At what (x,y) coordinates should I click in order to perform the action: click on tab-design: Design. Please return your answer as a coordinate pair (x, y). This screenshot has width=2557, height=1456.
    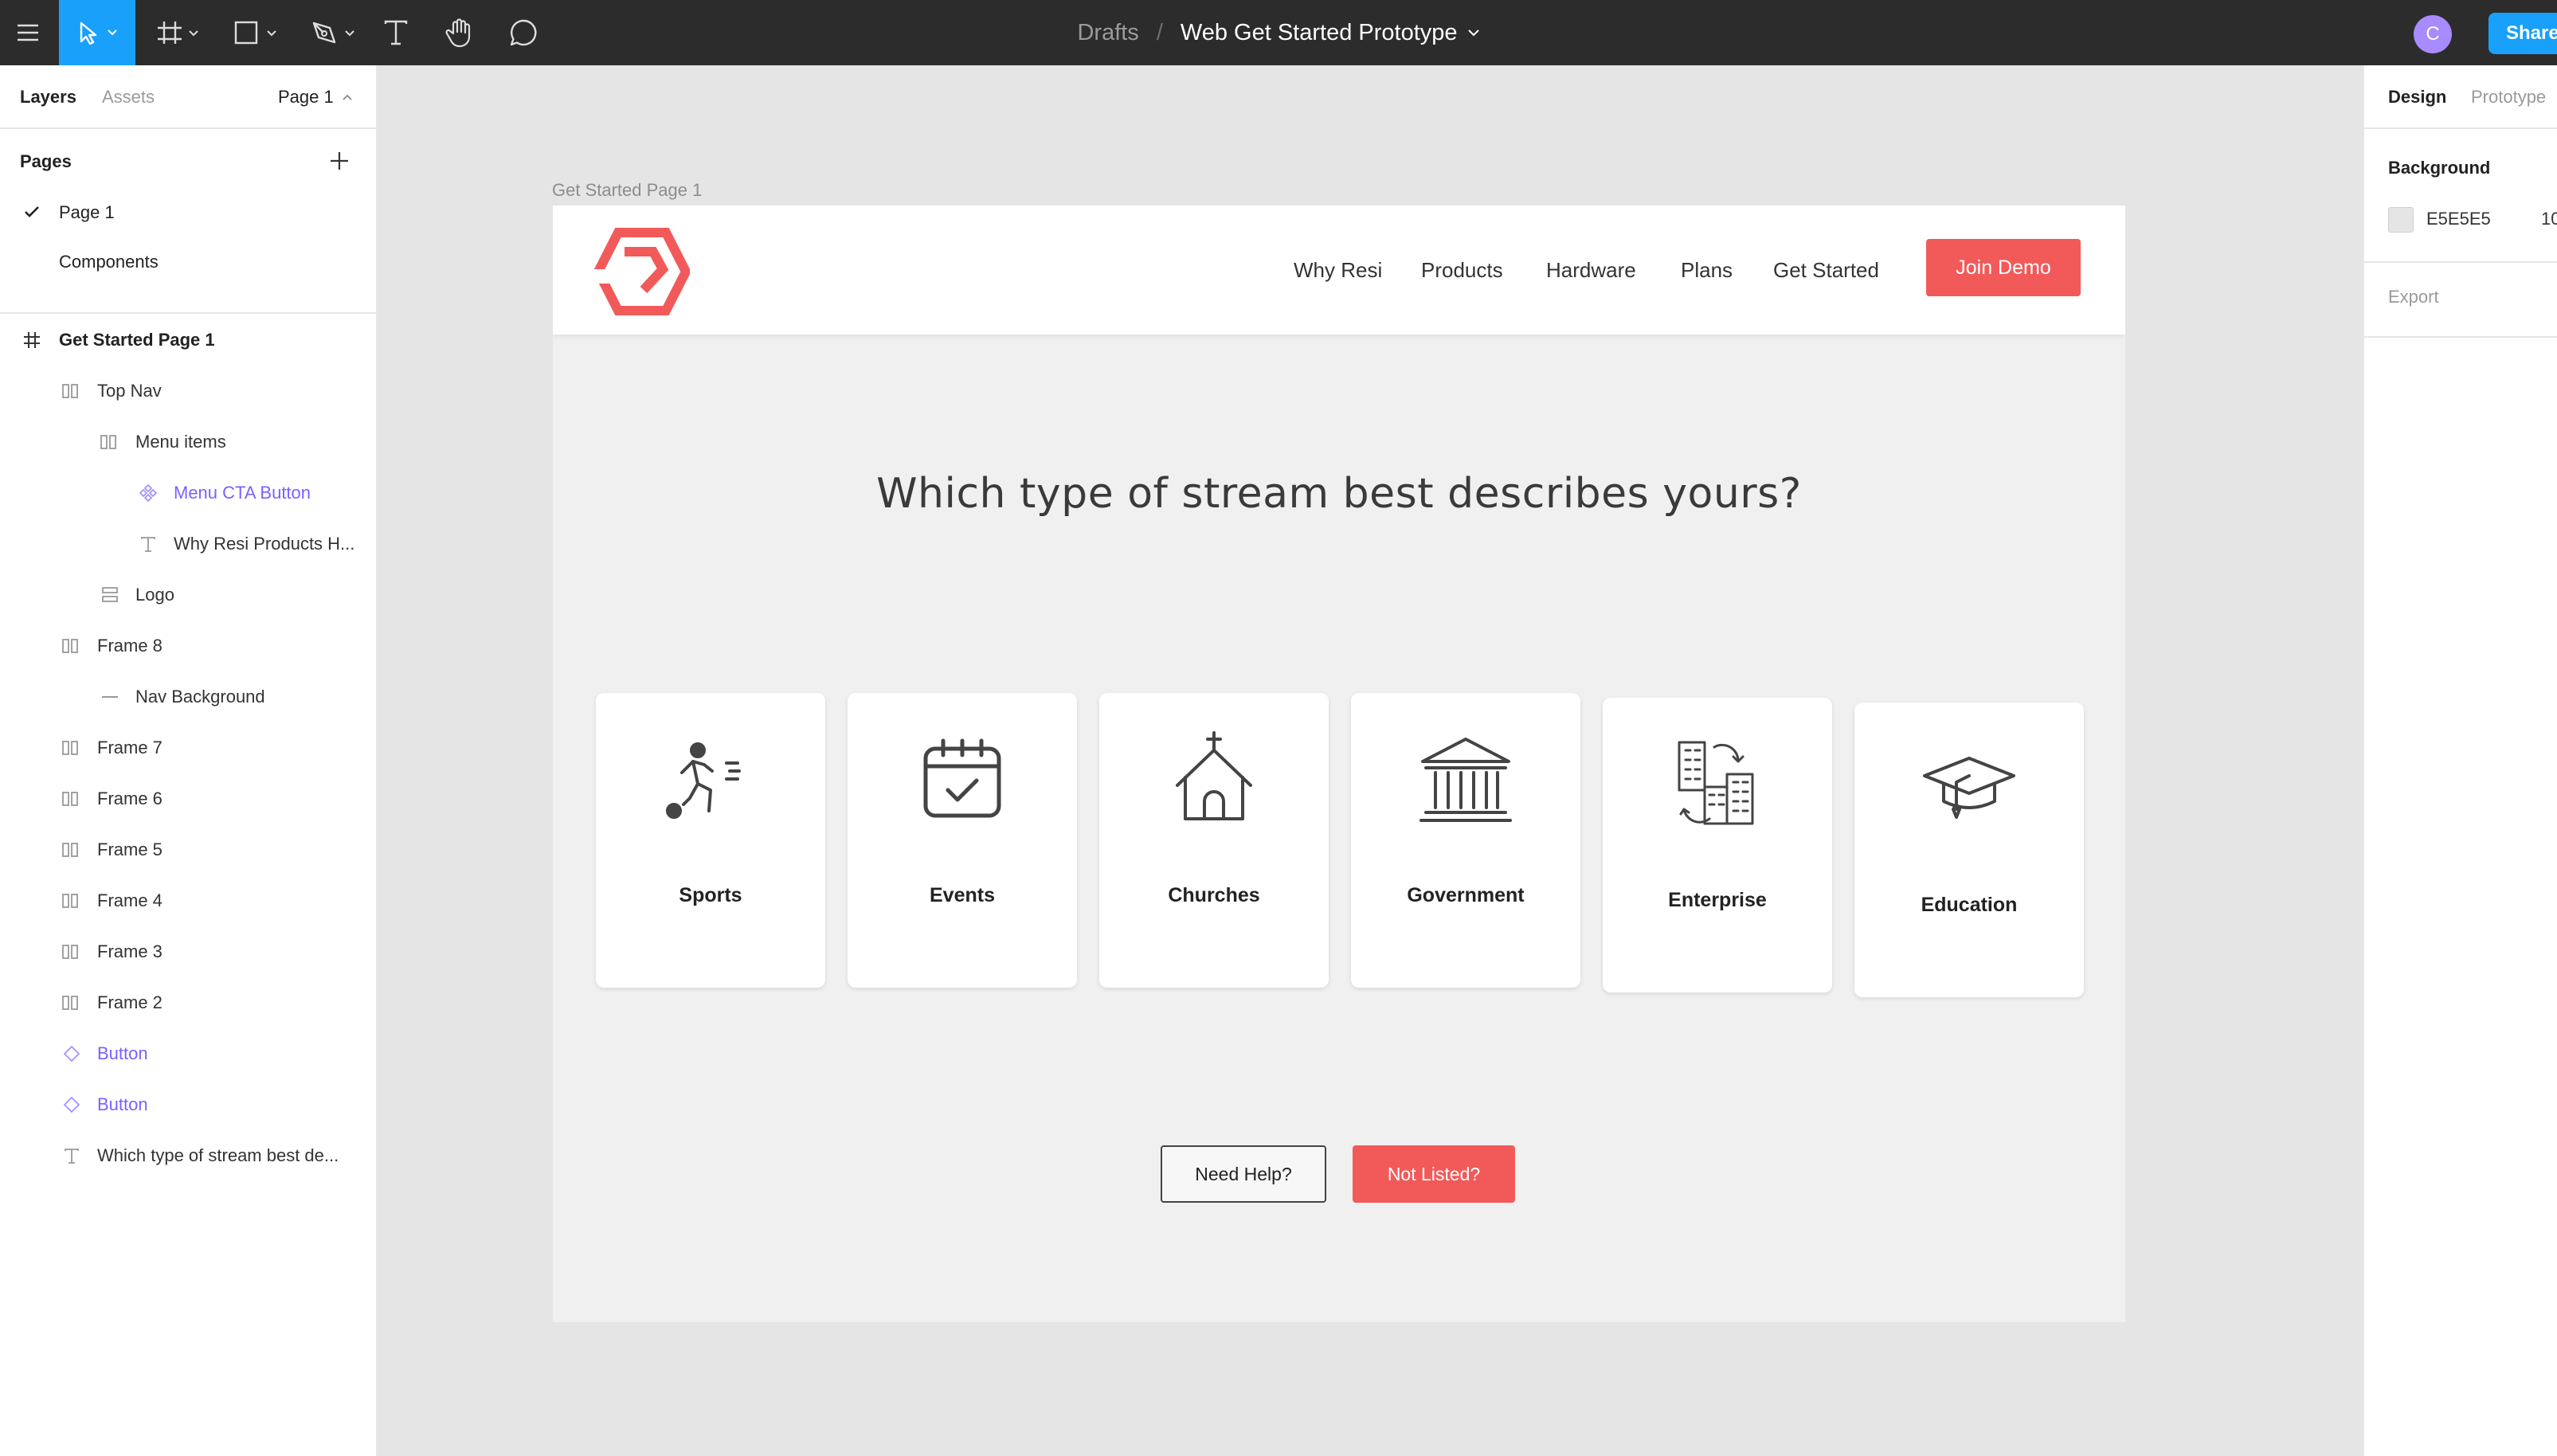
    Looking at the image, I should click on (2417, 97).